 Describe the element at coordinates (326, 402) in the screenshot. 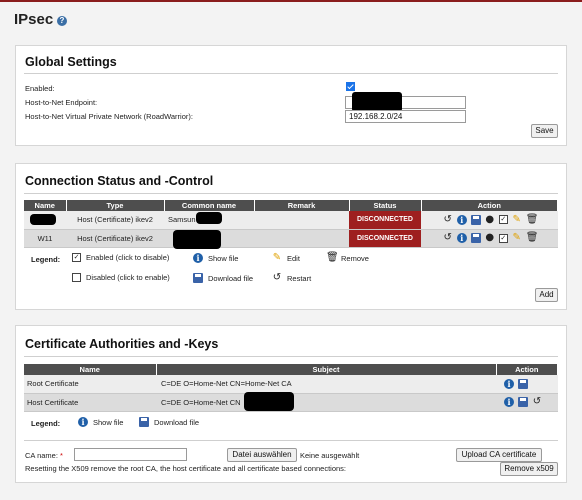

I see `row-subject: C=DE O=Home-Net CN` at that location.